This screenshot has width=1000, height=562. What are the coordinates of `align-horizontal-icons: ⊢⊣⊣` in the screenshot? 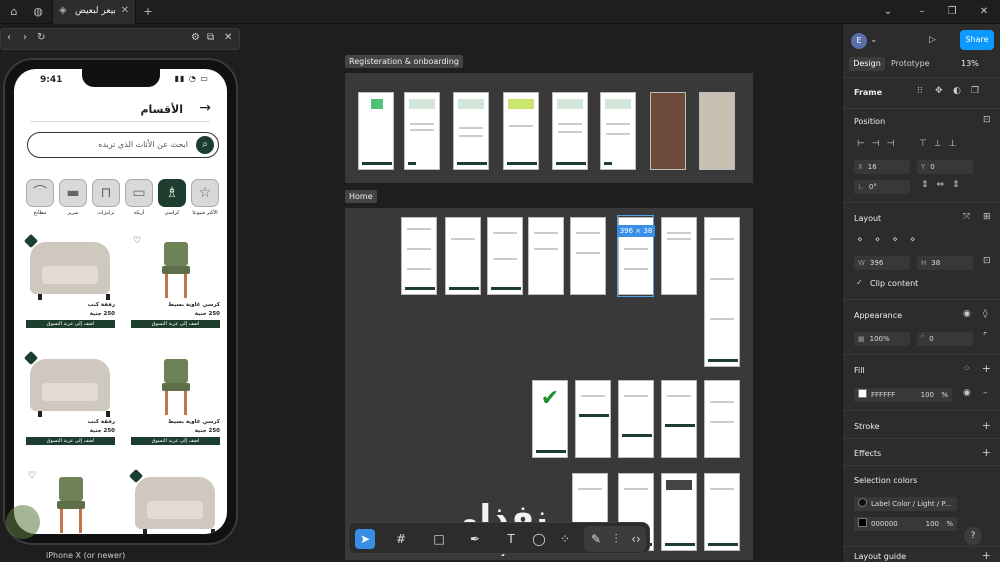 It's located at (879, 144).